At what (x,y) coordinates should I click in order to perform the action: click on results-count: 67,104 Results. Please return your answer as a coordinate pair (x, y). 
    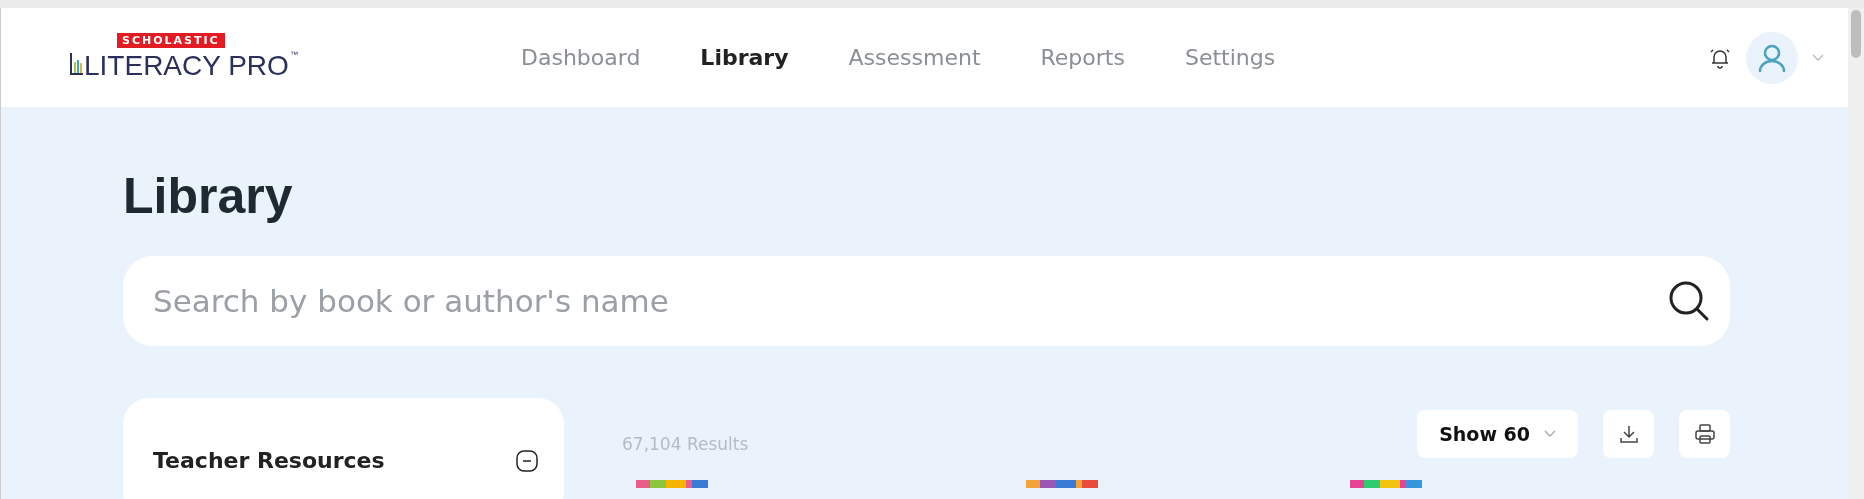
    Looking at the image, I should click on (685, 444).